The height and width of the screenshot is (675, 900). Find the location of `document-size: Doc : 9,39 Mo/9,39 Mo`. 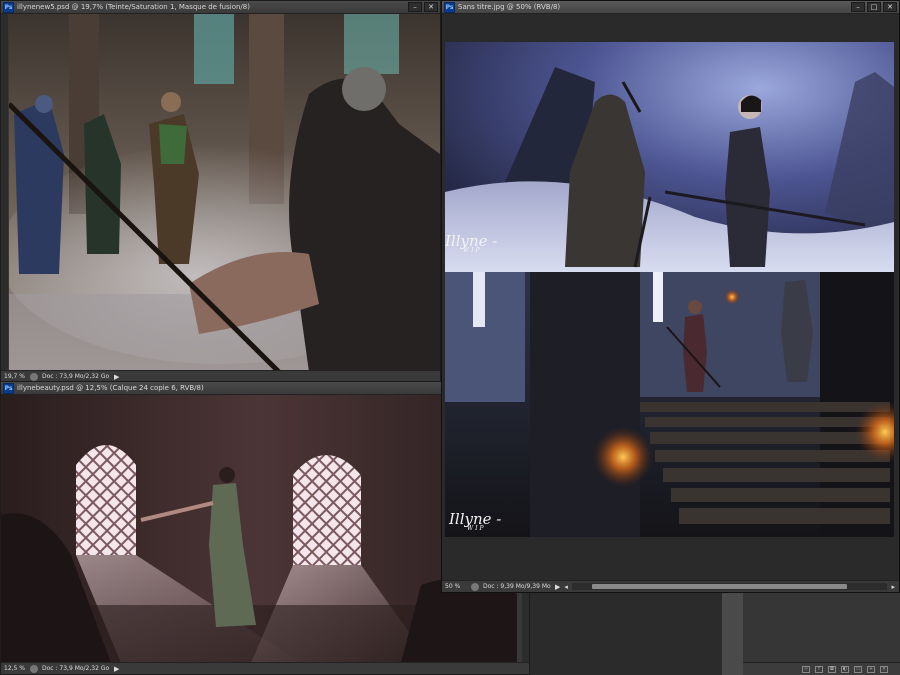

document-size: Doc : 9,39 Mo/9,39 Mo is located at coordinates (517, 586).